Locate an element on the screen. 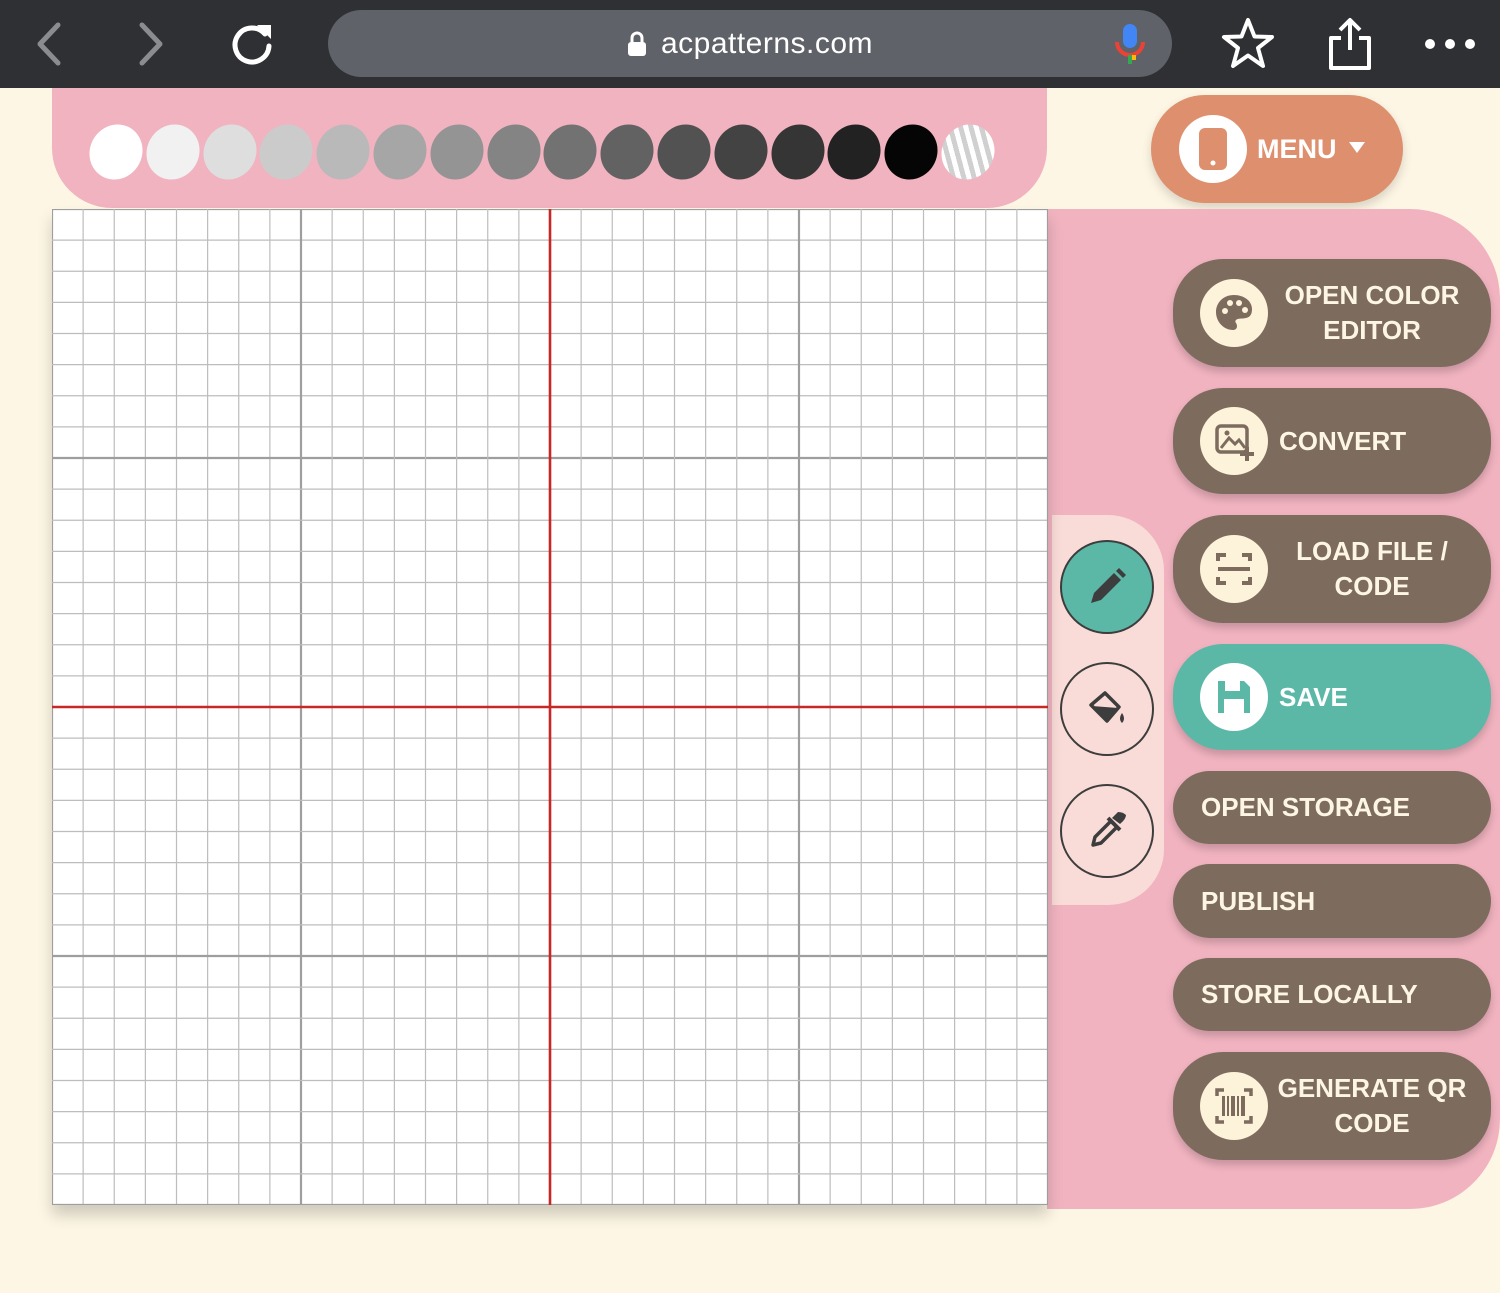 Image resolution: width=1500 pixels, height=1293 pixels. menu-label: MENU is located at coordinates (1297, 149).